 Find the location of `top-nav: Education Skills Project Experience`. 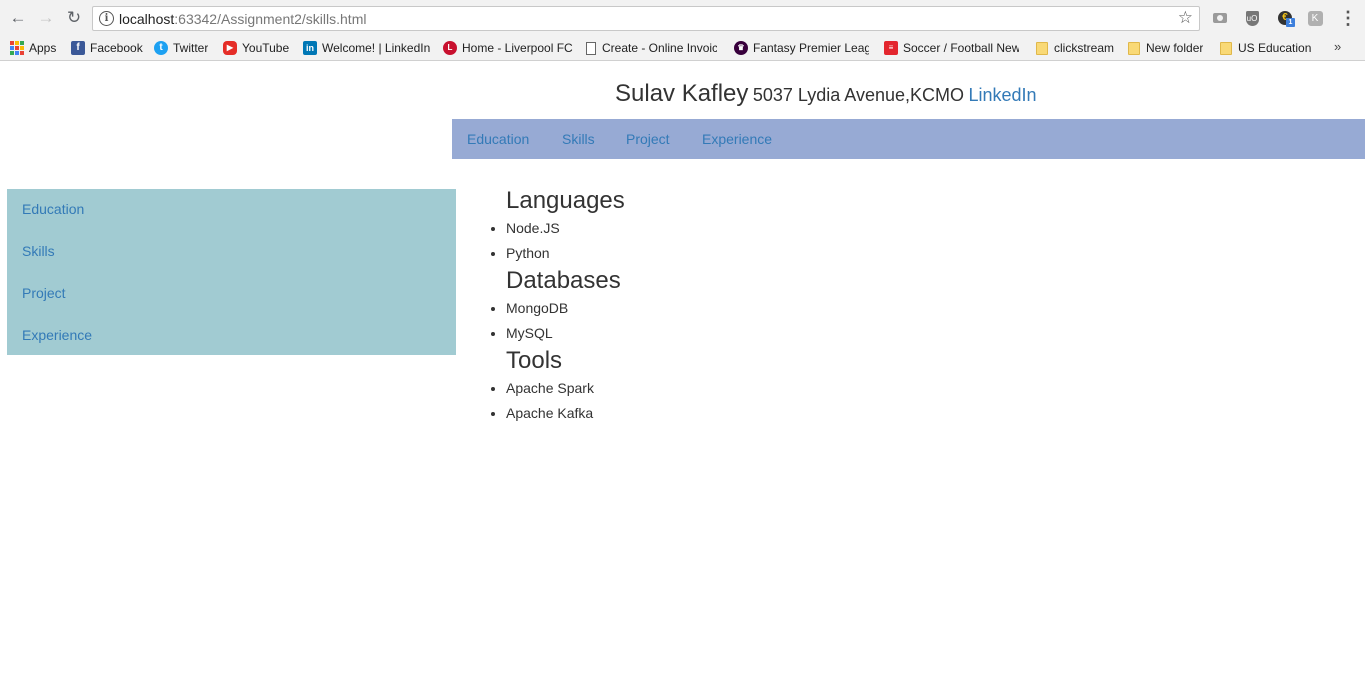

top-nav: Education Skills Project Experience is located at coordinates (908, 139).